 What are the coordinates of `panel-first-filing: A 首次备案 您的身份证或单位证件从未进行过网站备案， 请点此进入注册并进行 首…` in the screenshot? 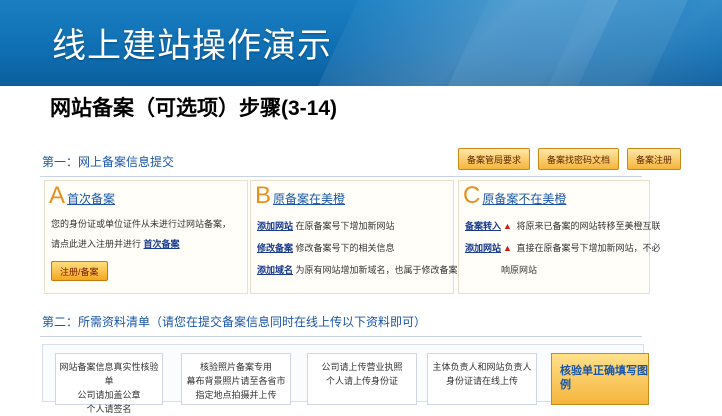 It's located at (146, 237).